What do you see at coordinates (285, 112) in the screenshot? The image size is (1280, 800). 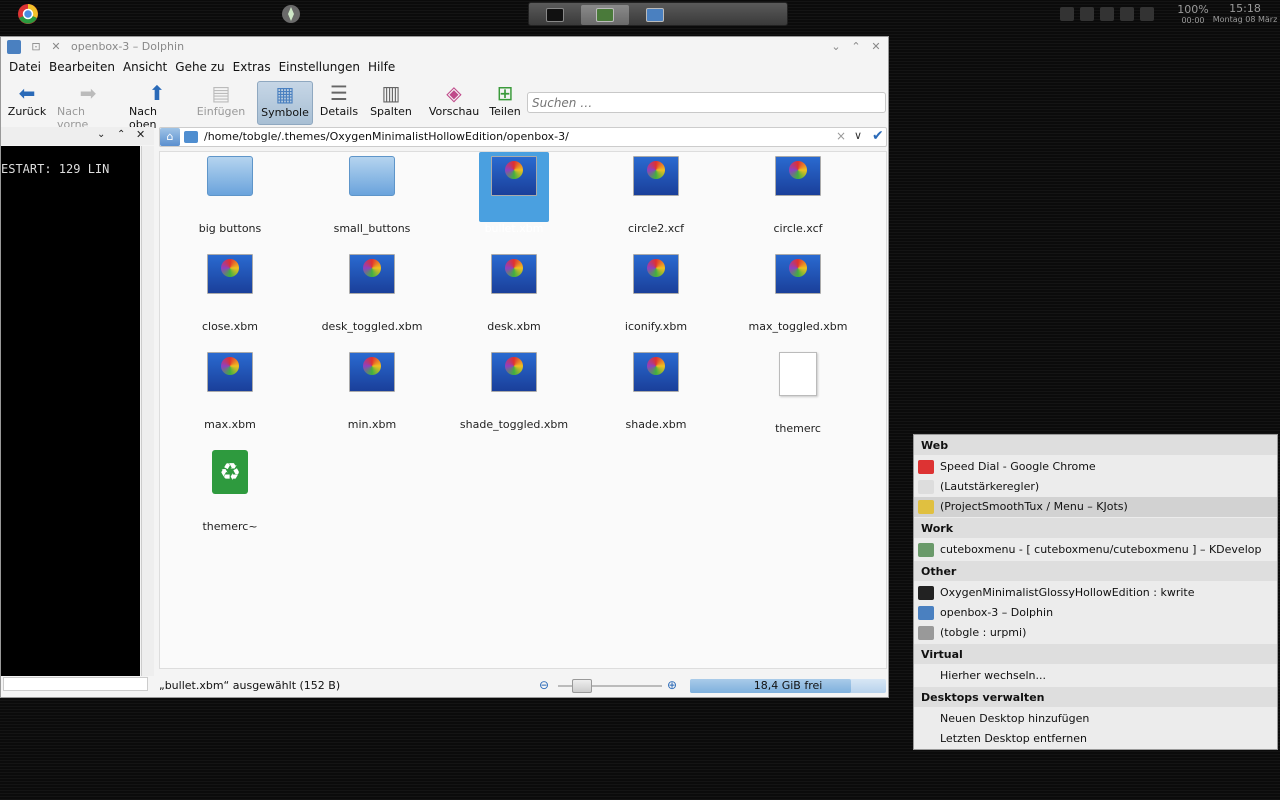 I see `icons-view-label: Symbole` at bounding box center [285, 112].